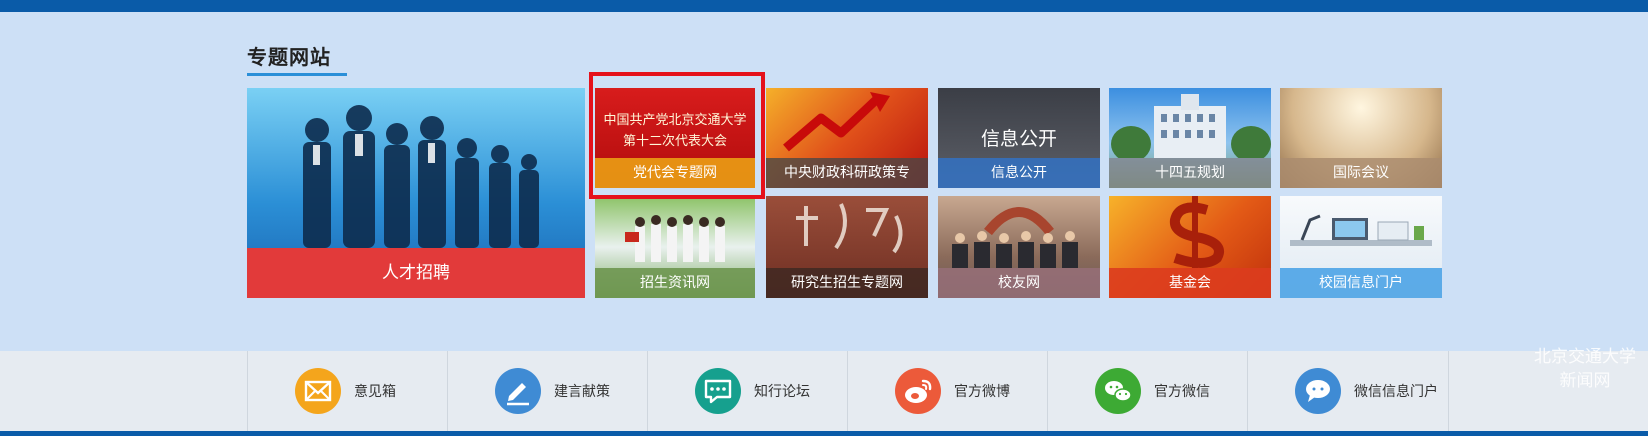 The width and height of the screenshot is (1648, 436). I want to click on congress-banner: 中国共产党北京交通大学 第十二次代表大会, so click(675, 131).